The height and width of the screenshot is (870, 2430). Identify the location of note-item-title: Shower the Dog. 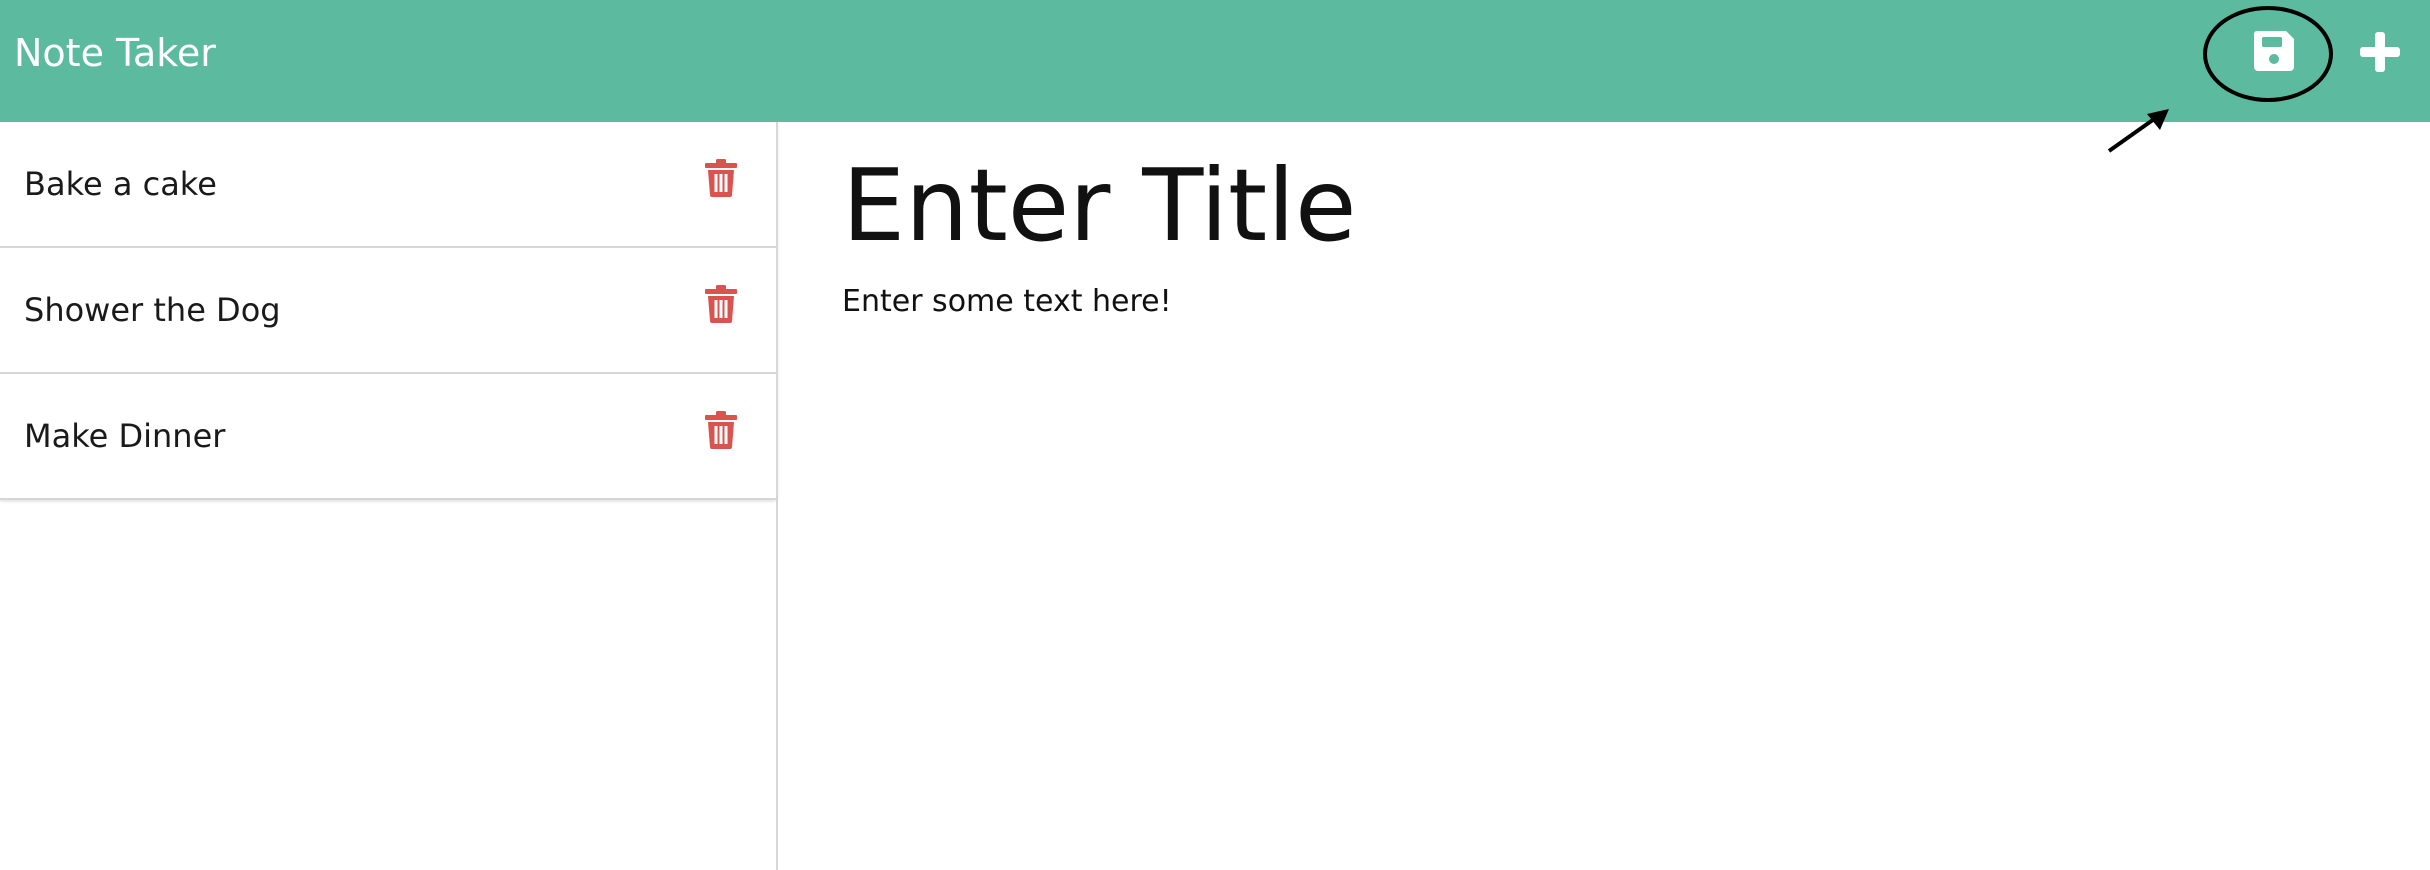
(152, 310).